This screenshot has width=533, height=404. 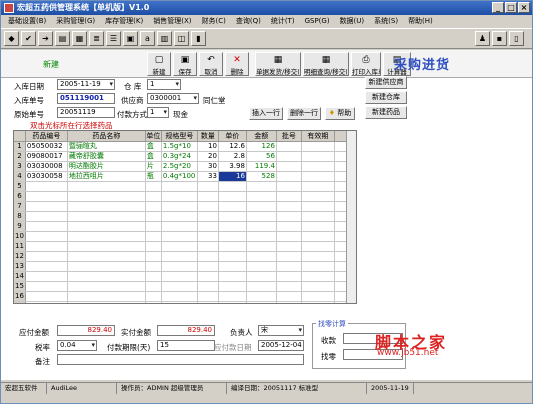 I want to click on unit-cell: 盒, so click(x=153, y=156).